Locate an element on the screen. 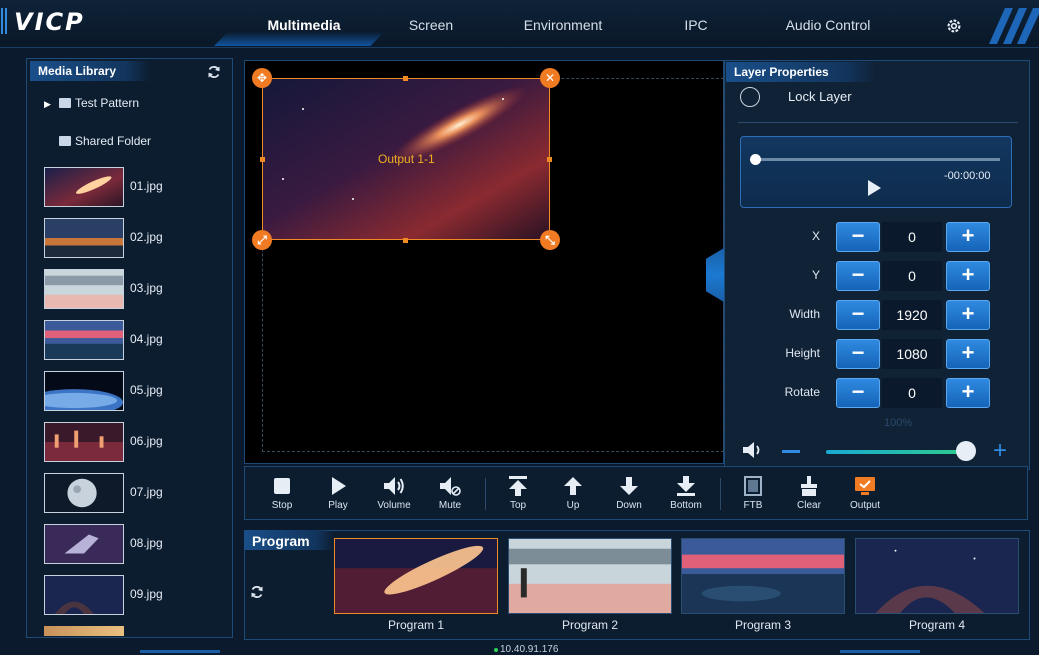 This screenshot has height=655, width=1039. move-up-button: Up is located at coordinates (573, 494).